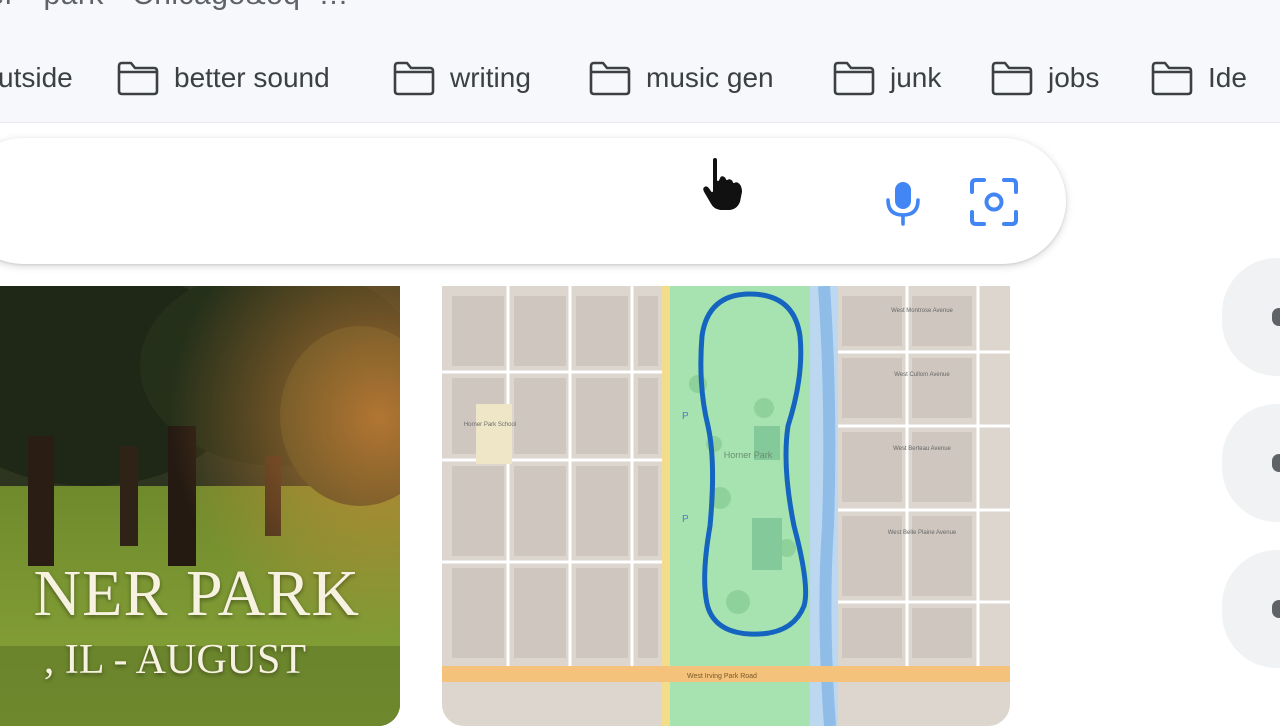 The height and width of the screenshot is (726, 1280). What do you see at coordinates (710, 77) in the screenshot?
I see `bookmark-label: music gen` at bounding box center [710, 77].